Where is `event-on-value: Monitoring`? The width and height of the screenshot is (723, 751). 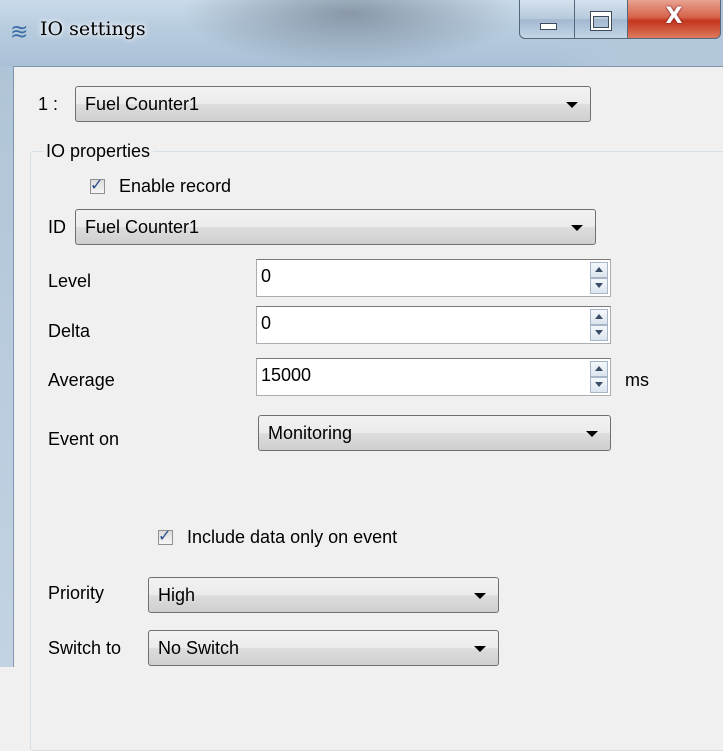 event-on-value: Monitoring is located at coordinates (310, 433).